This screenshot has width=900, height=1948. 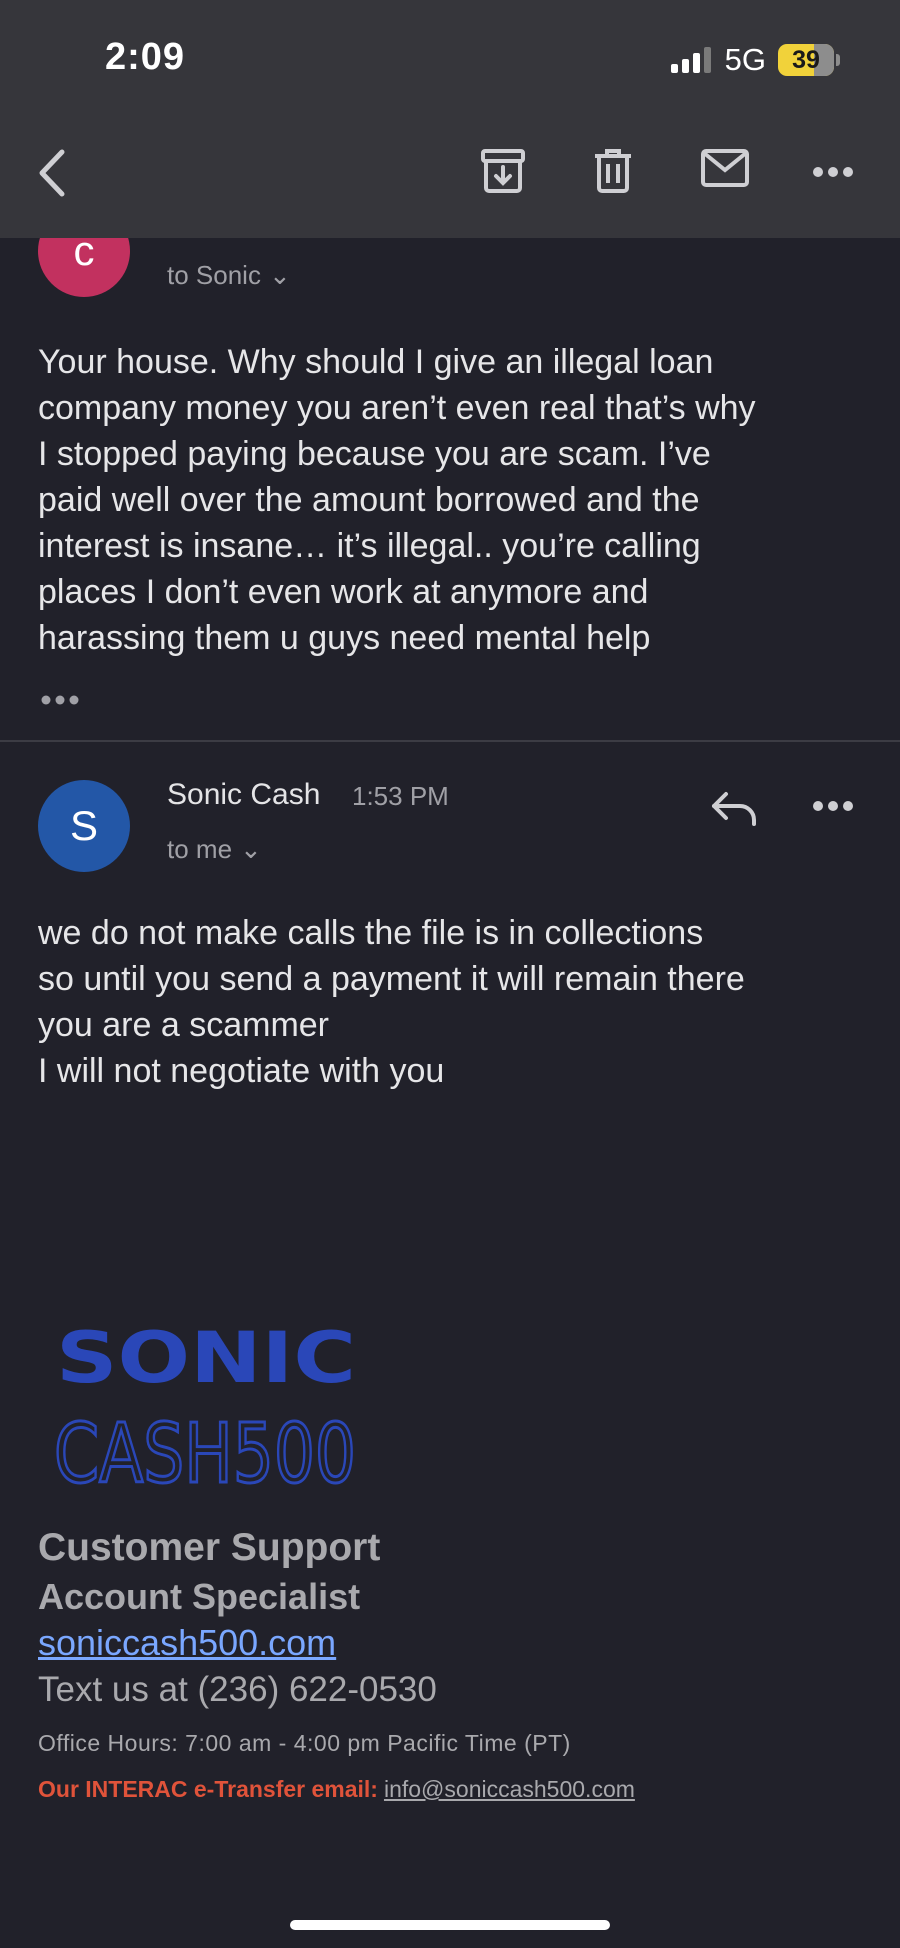 I want to click on company-logo: SONIC CASH500, so click(x=206, y=1412).